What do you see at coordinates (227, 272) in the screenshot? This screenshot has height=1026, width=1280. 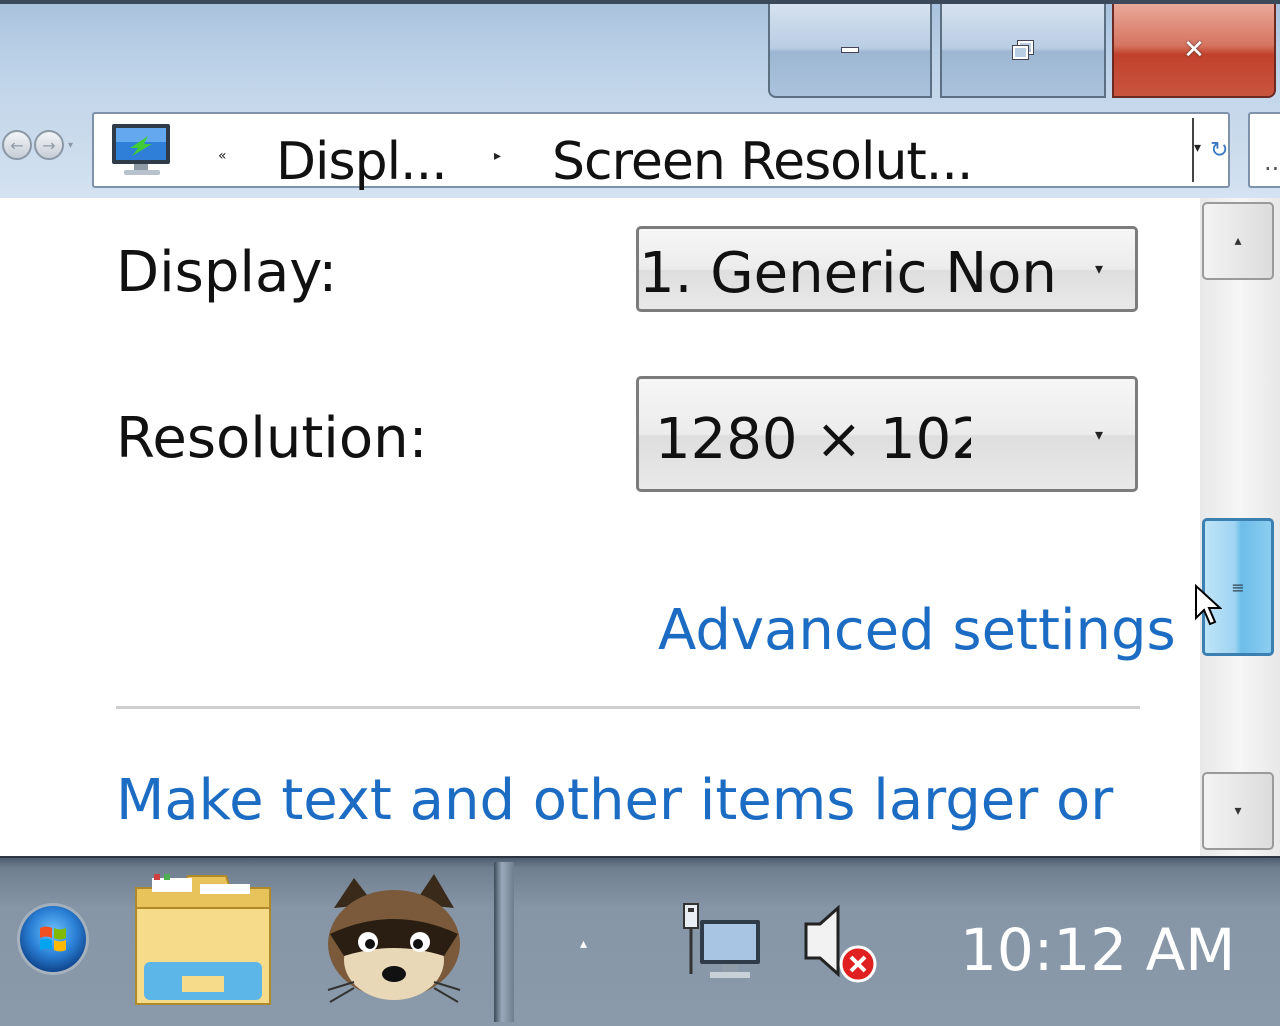 I see `display-label: Display:` at bounding box center [227, 272].